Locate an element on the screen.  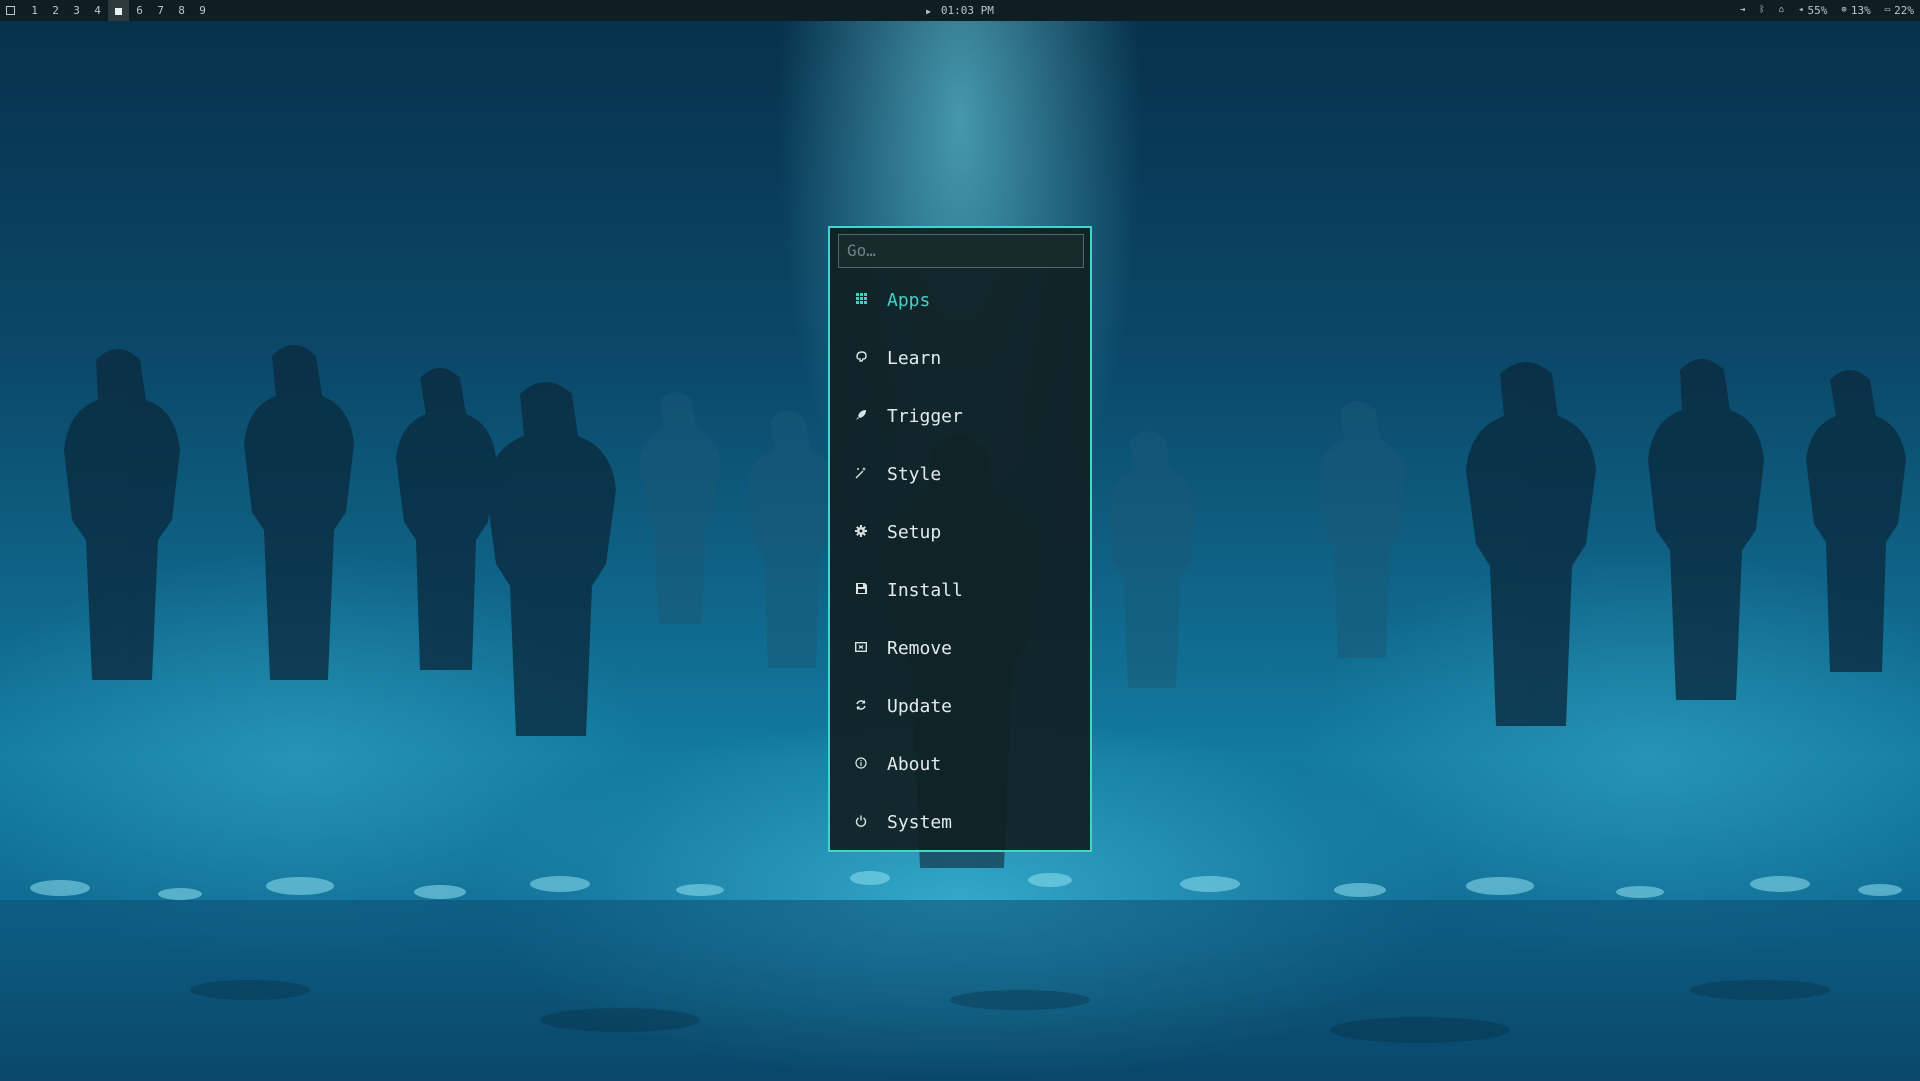
network-icon: ⌂ is located at coordinates (1781, 10).